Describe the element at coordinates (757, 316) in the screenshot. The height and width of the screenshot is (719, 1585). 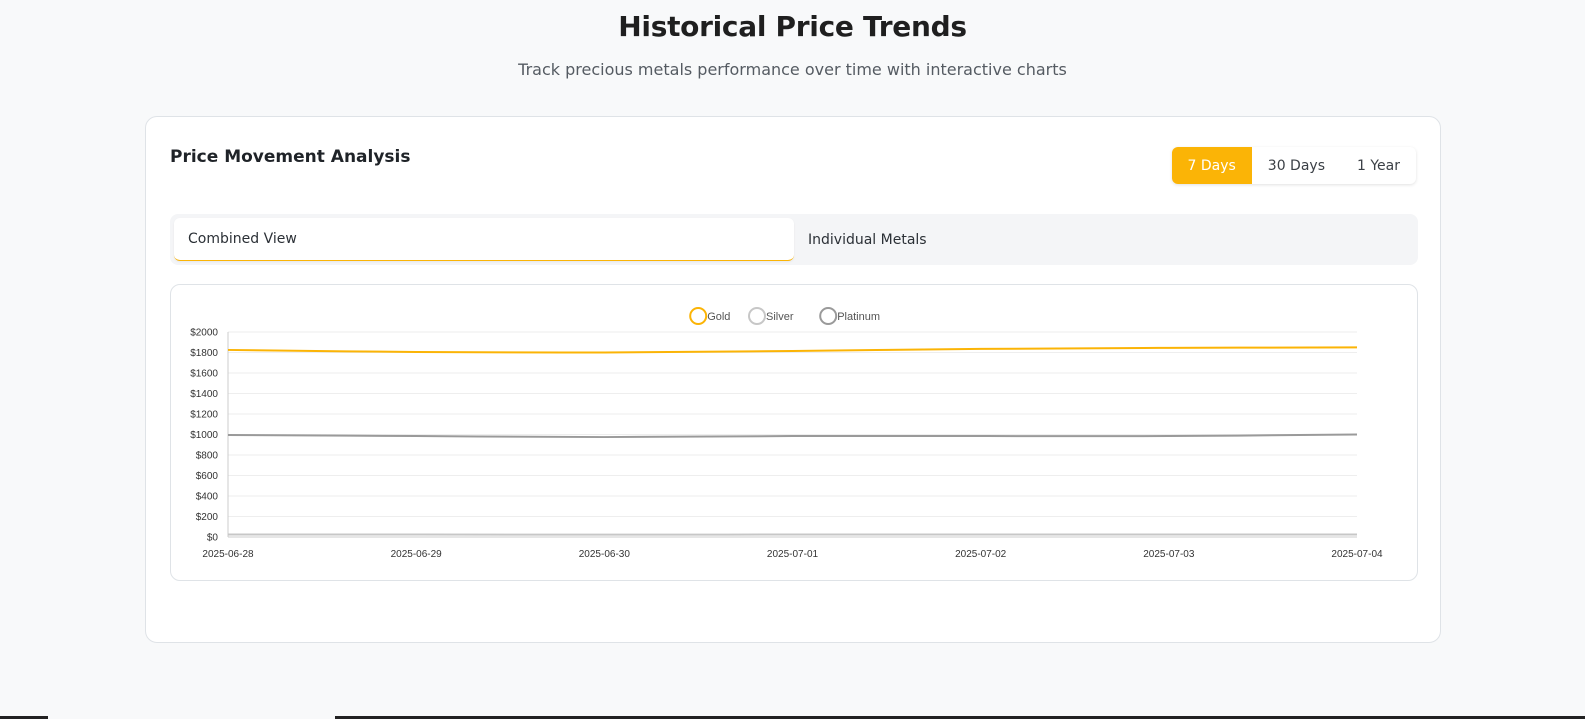
I see `legend-marker-silver` at that location.